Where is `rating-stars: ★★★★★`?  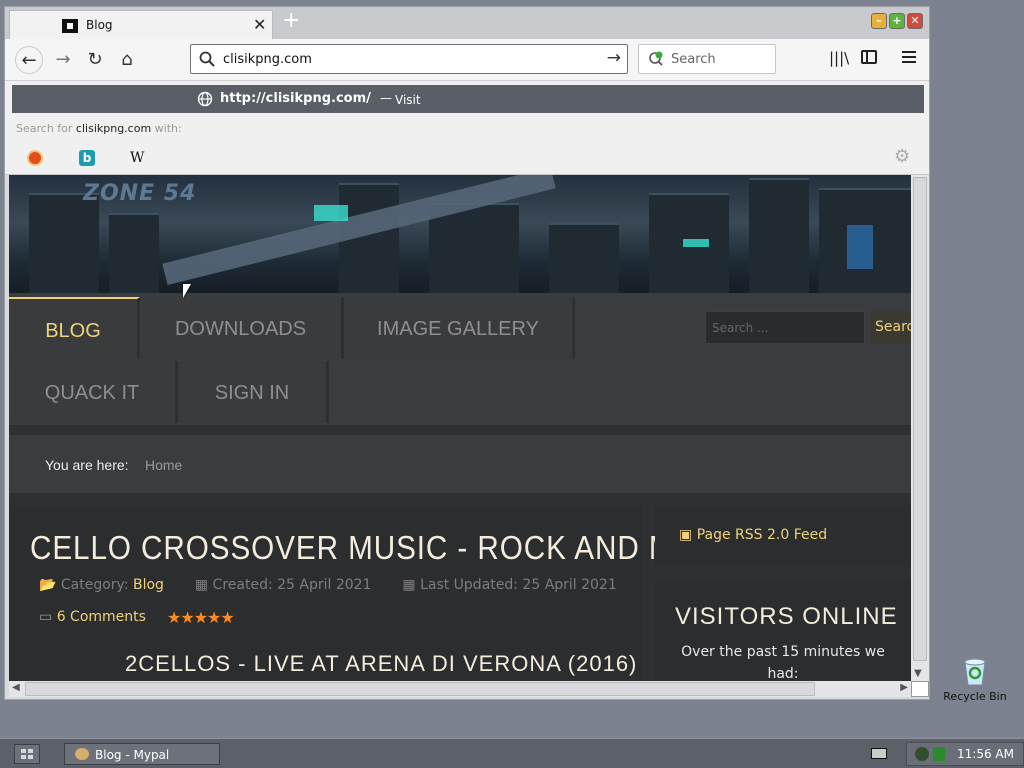 rating-stars: ★★★★★ is located at coordinates (201, 617).